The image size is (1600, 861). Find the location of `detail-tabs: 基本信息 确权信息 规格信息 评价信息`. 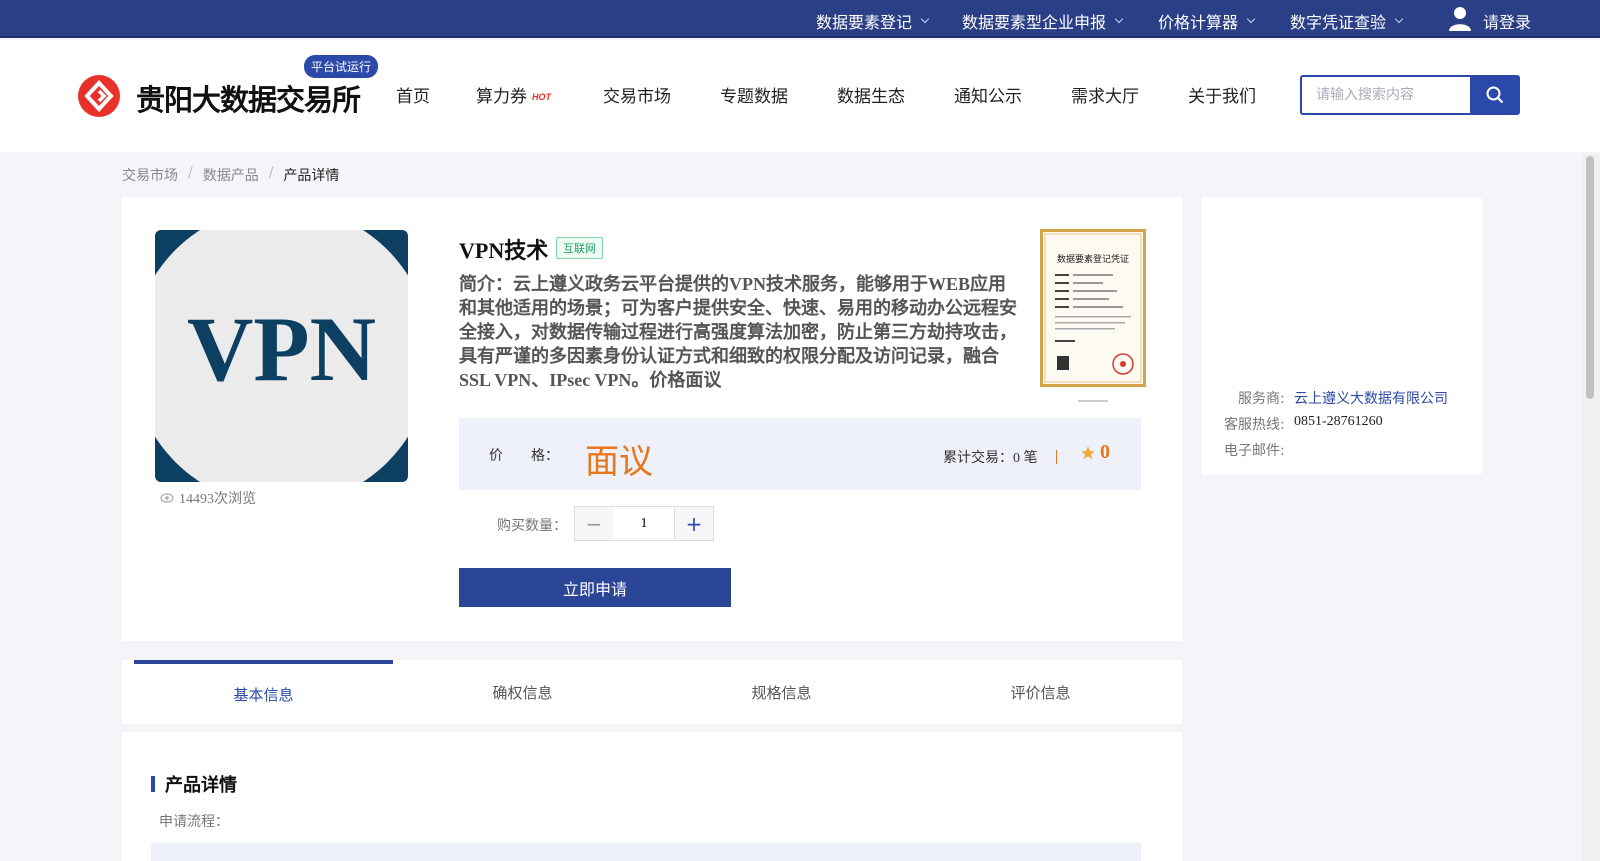

detail-tabs: 基本信息 确权信息 规格信息 评价信息 is located at coordinates (652, 692).